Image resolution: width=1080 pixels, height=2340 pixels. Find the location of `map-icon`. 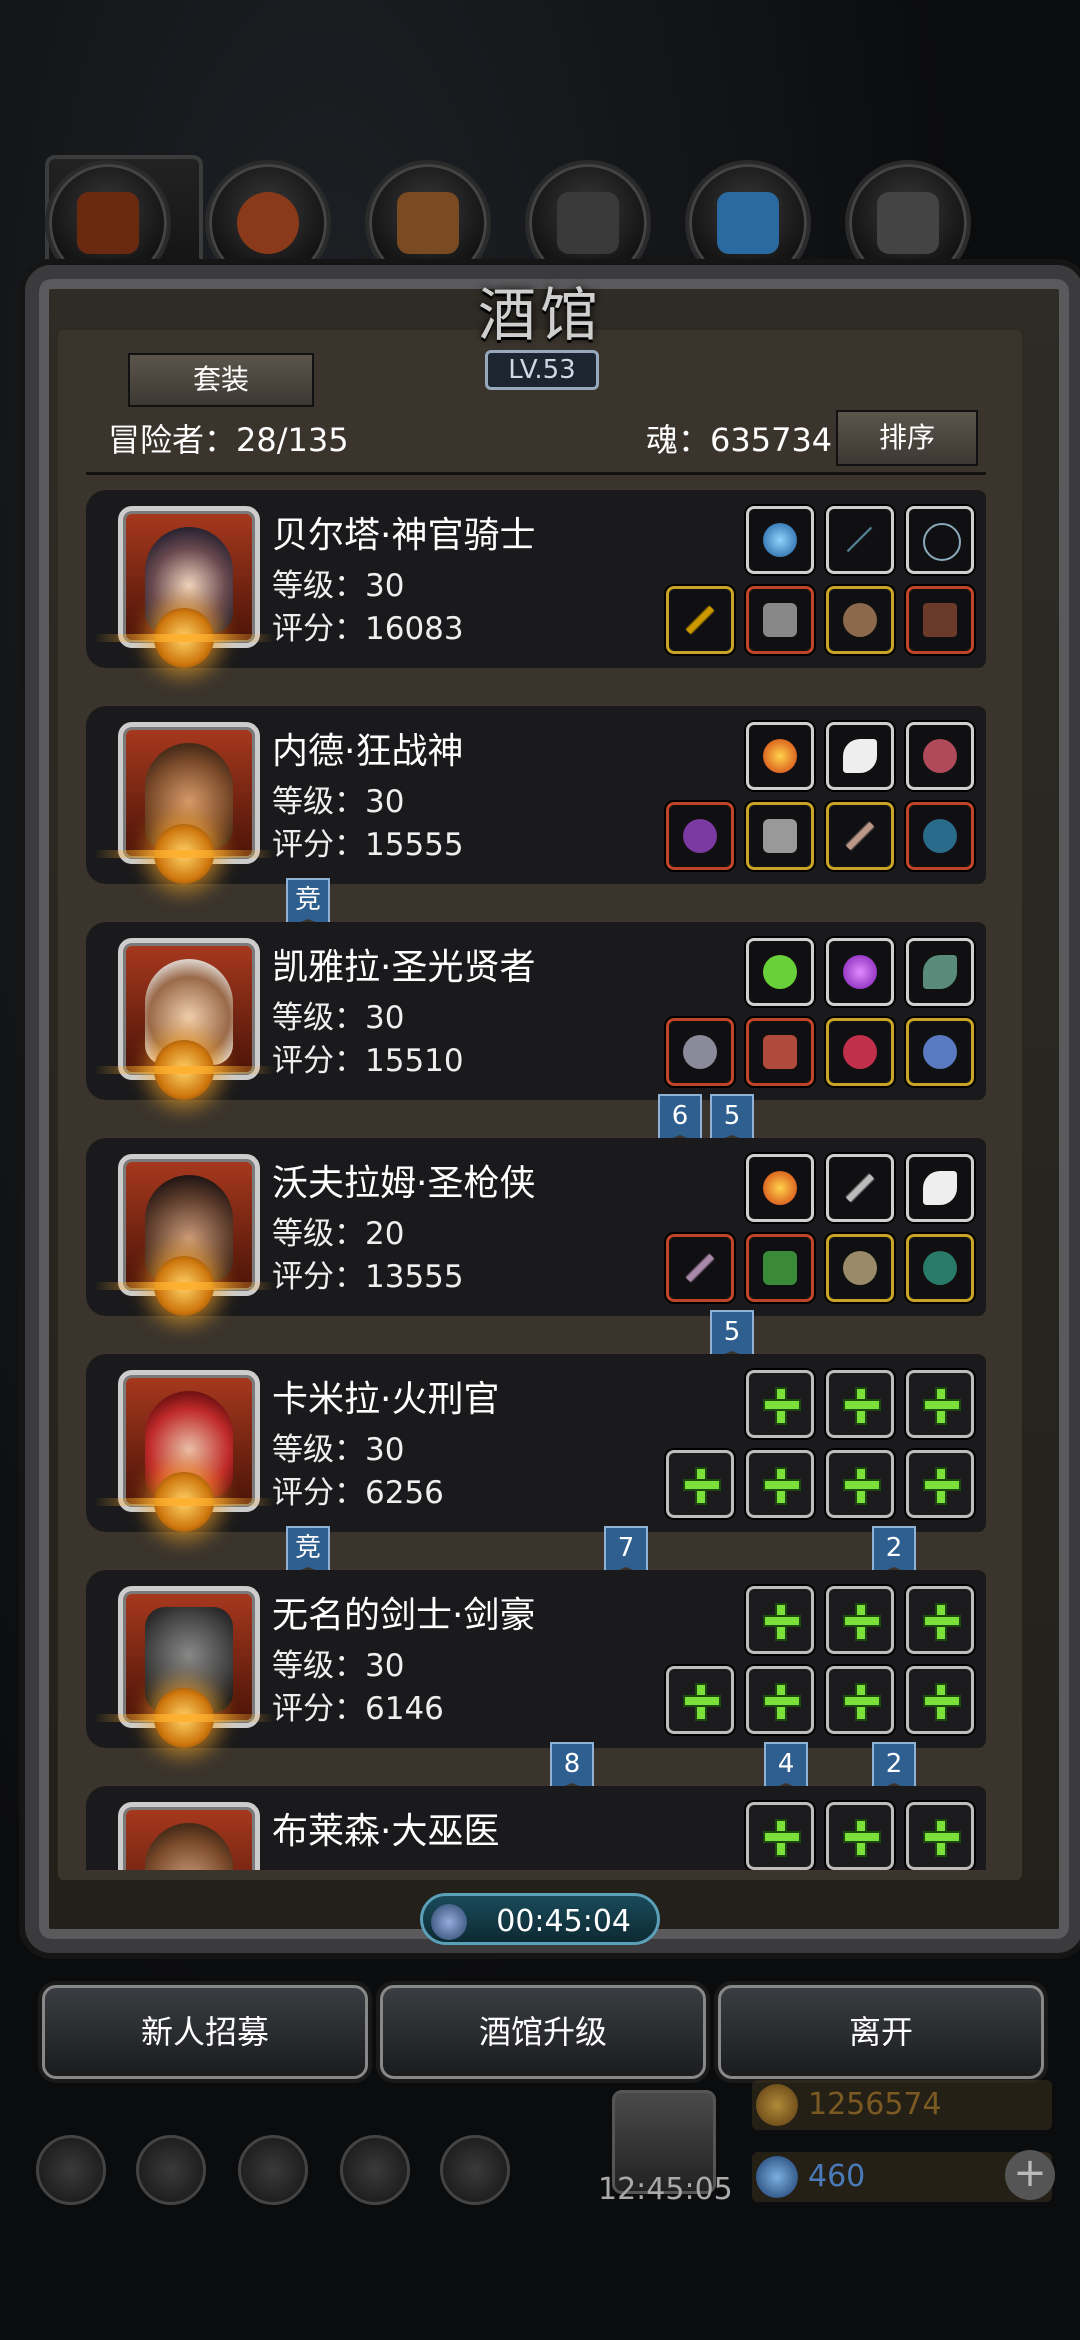

map-icon is located at coordinates (273, 2170).